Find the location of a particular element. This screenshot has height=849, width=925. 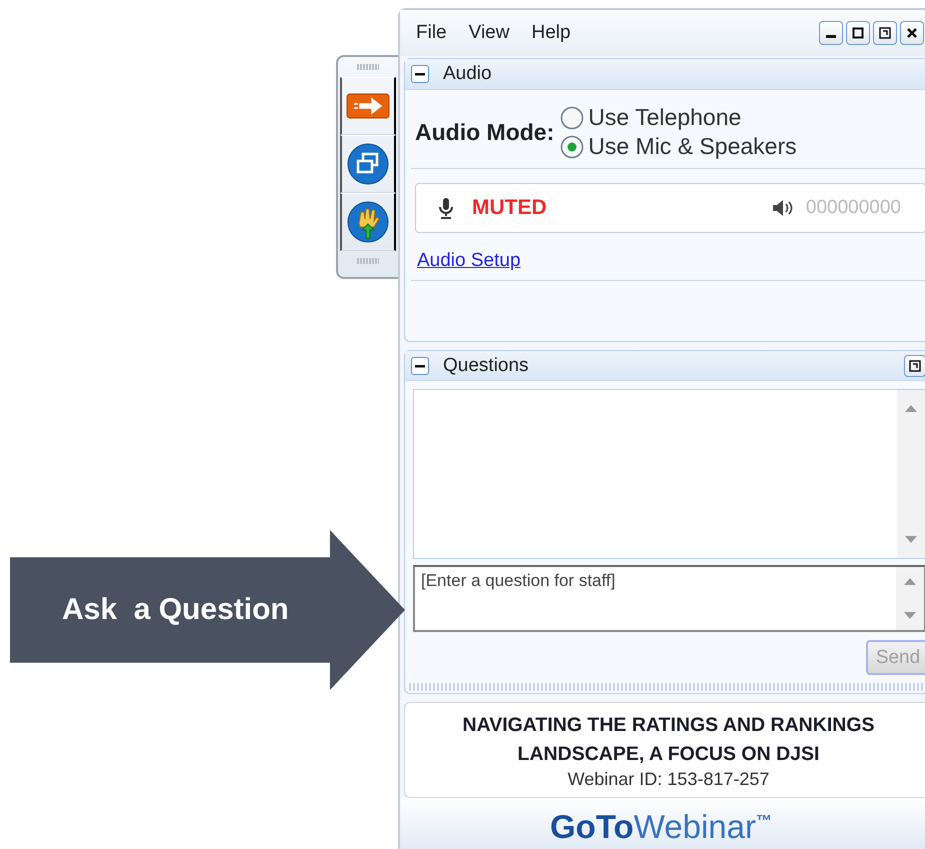

windows-icon is located at coordinates (368, 164).